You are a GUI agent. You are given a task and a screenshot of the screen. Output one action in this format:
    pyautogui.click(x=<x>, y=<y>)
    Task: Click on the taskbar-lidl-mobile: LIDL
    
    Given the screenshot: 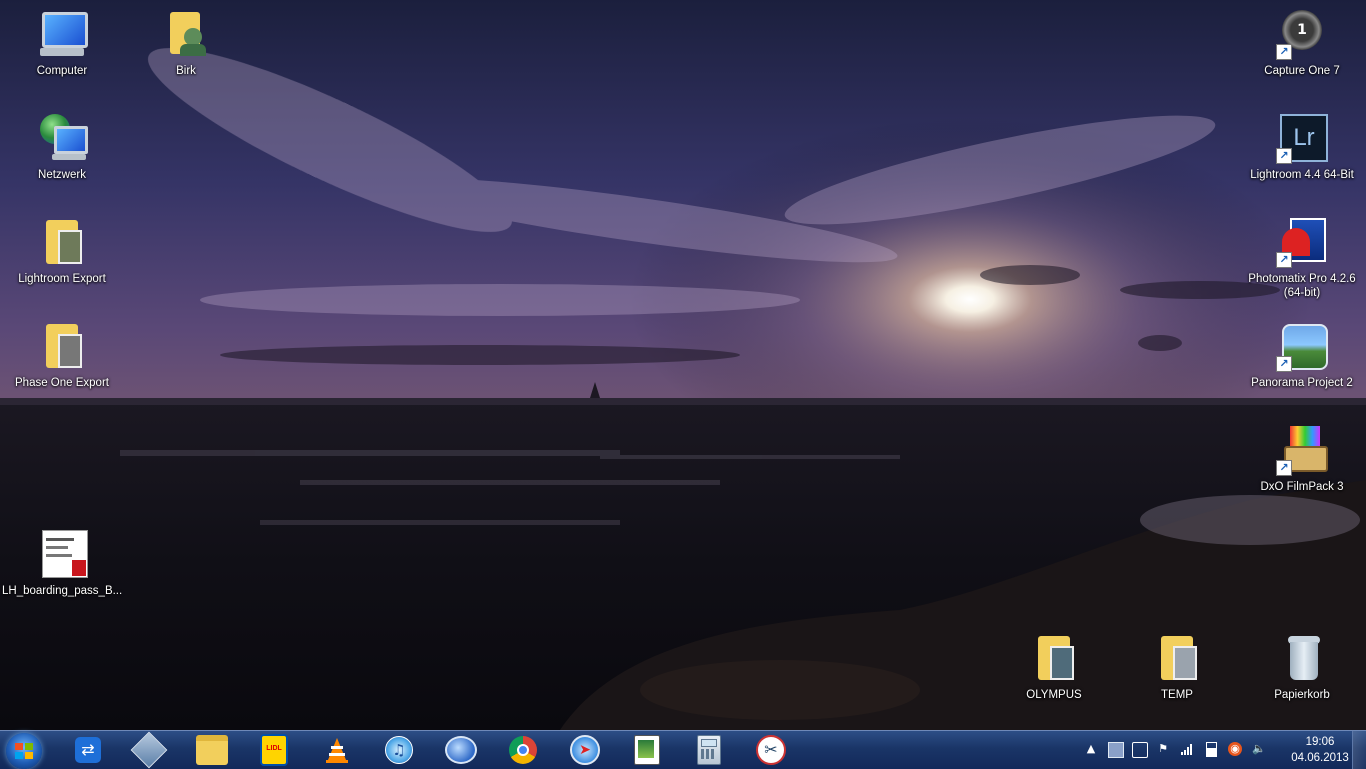 What is the action you would take?
    pyautogui.click(x=274, y=750)
    